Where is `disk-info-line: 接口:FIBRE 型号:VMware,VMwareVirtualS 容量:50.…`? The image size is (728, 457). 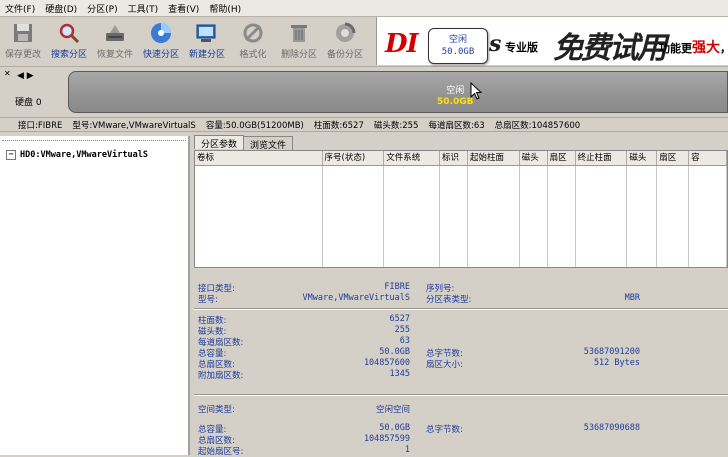 disk-info-line: 接口:FIBRE 型号:VMware,VMwareVirtualS 容量:50.… is located at coordinates (364, 124).